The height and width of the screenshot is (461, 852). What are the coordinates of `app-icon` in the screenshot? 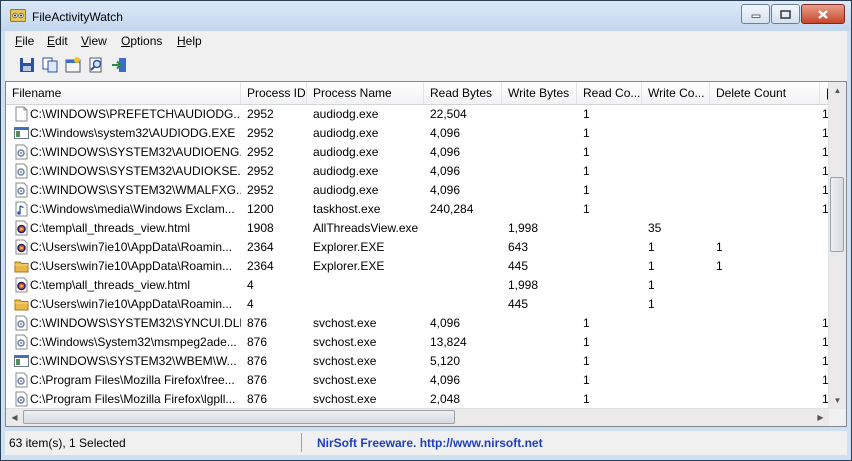 It's located at (18, 15).